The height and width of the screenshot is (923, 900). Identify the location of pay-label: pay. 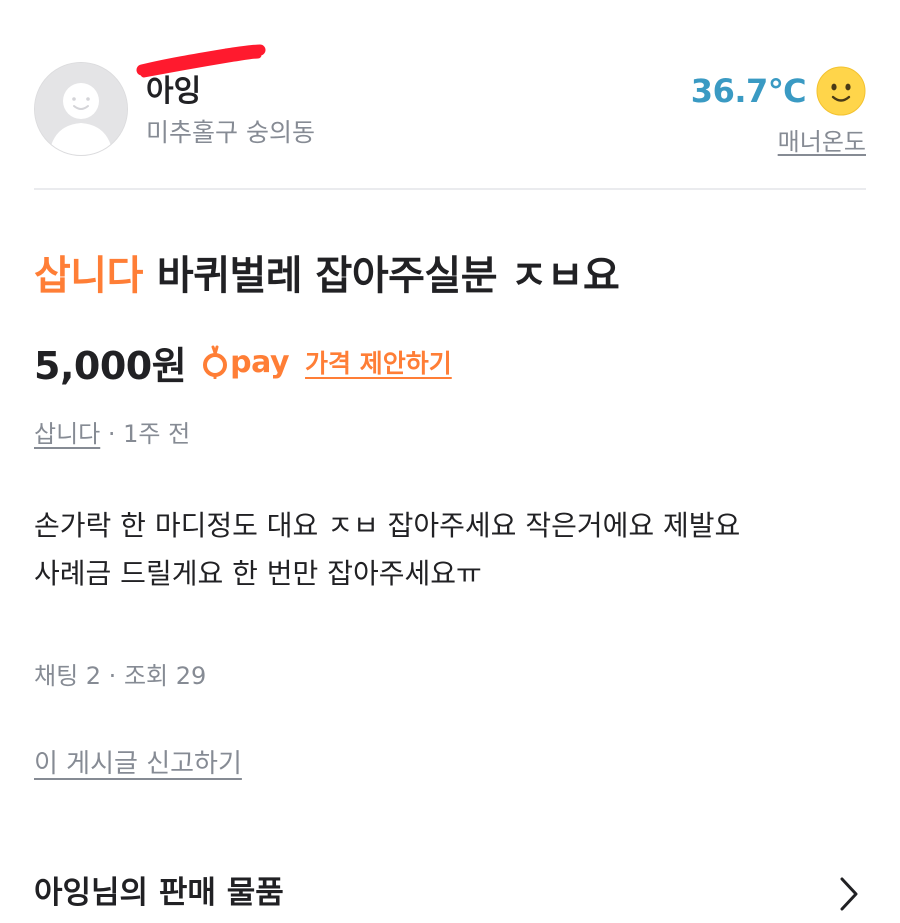
(260, 362).